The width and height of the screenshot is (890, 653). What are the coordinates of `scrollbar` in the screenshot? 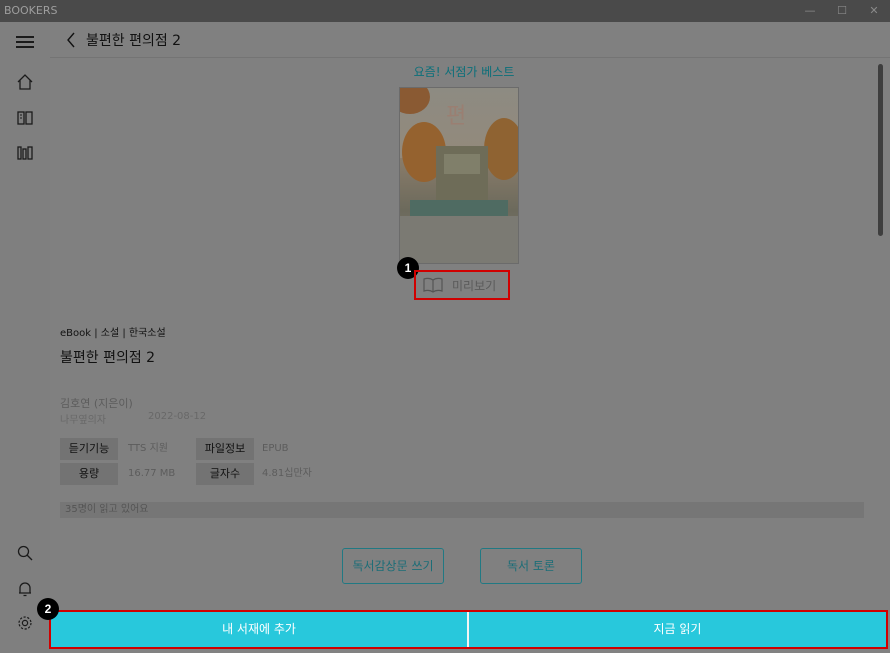 It's located at (880, 150).